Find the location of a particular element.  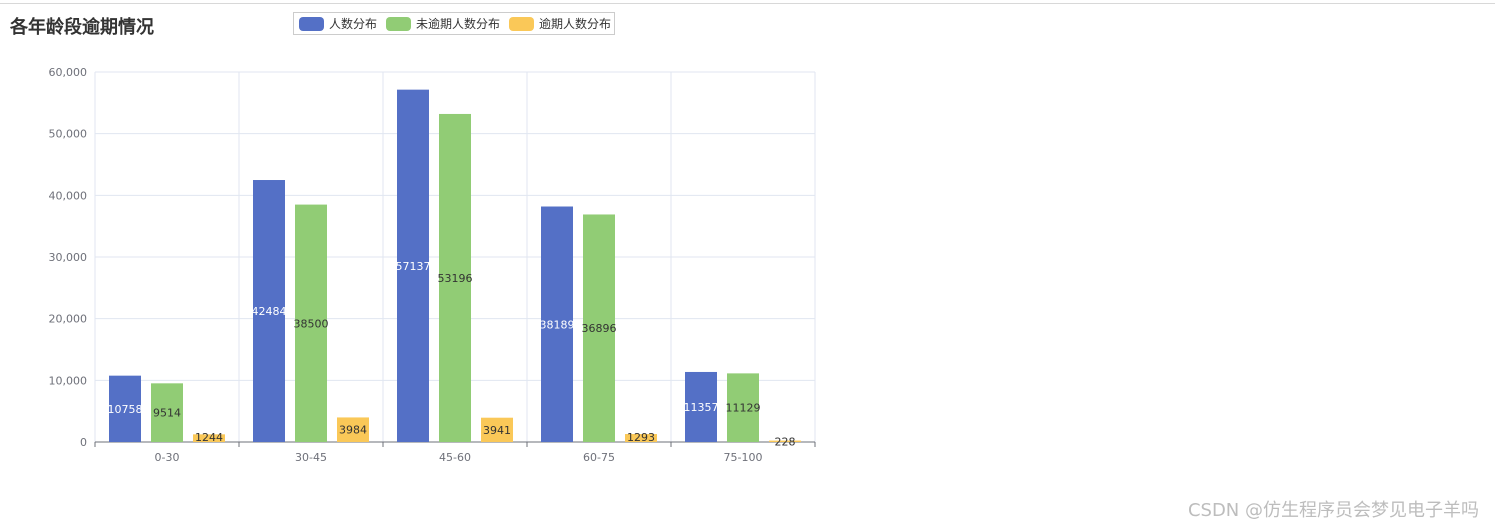

y-tick-label: 60,000 is located at coordinates (68, 72).